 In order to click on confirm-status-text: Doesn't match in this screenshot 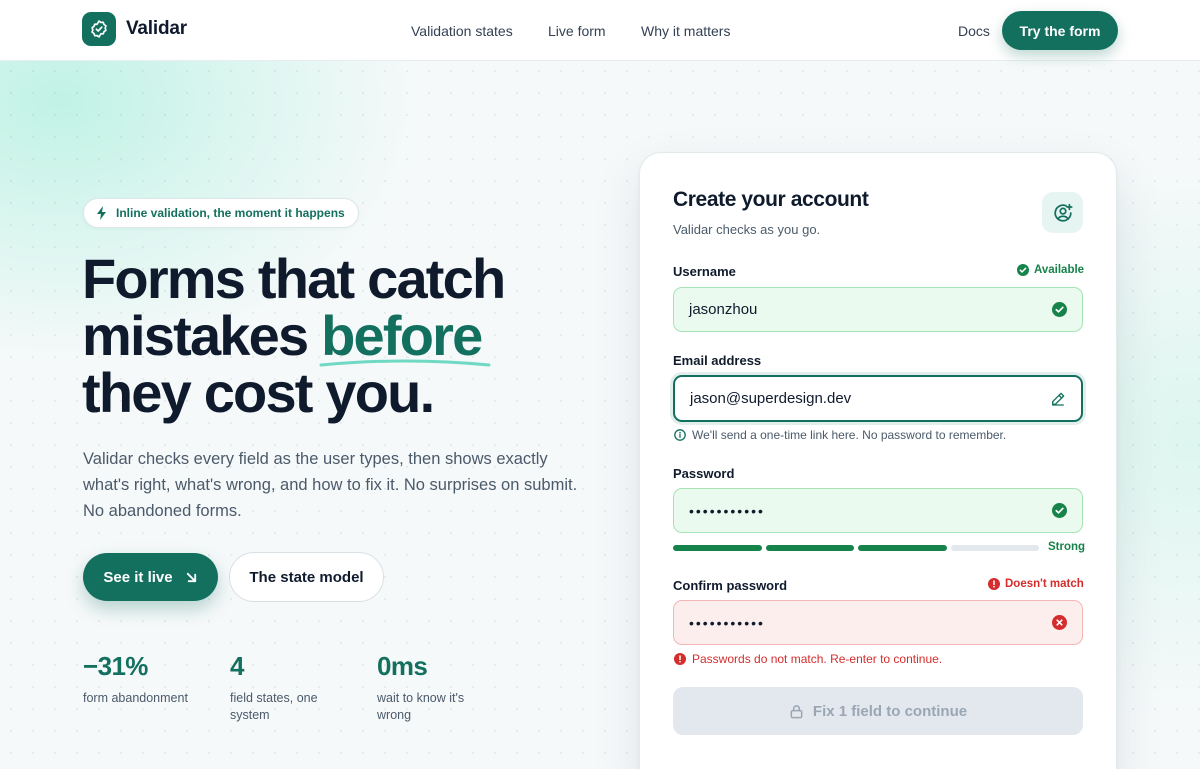, I will do `click(1044, 584)`.